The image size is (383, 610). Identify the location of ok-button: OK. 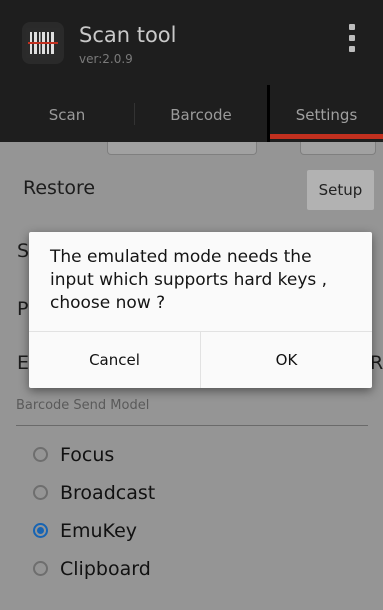
(286, 360).